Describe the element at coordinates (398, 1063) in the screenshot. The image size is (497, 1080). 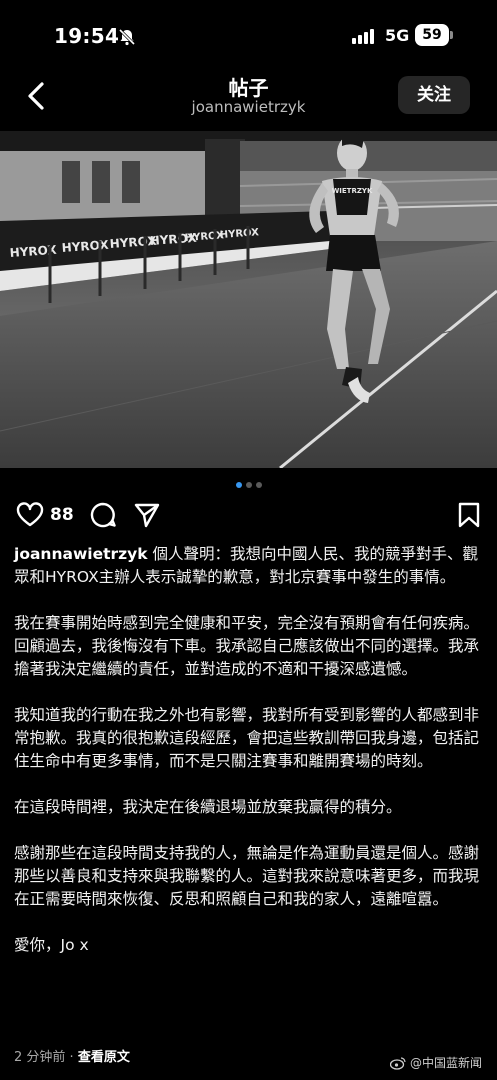
I see `weibo-logo-icon` at that location.